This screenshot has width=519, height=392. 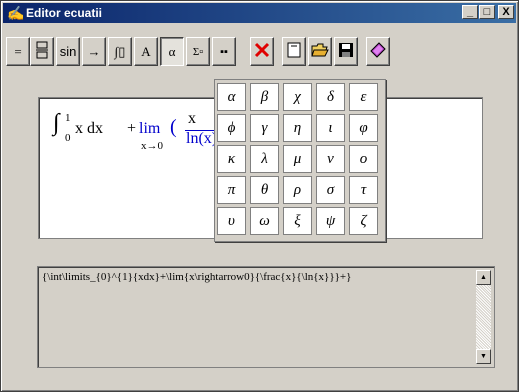 What do you see at coordinates (363, 97) in the screenshot?
I see `greek-symbol-button: ε` at bounding box center [363, 97].